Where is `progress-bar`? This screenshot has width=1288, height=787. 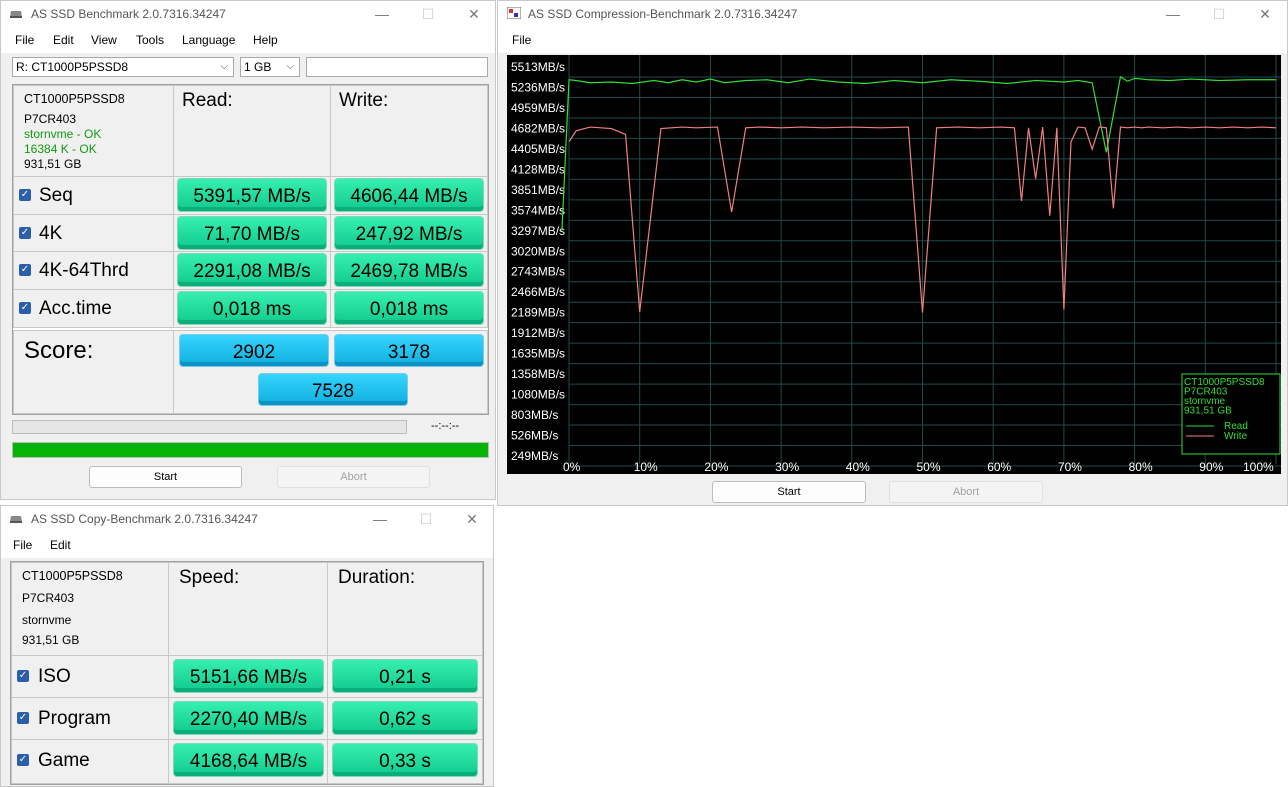 progress-bar is located at coordinates (250, 450).